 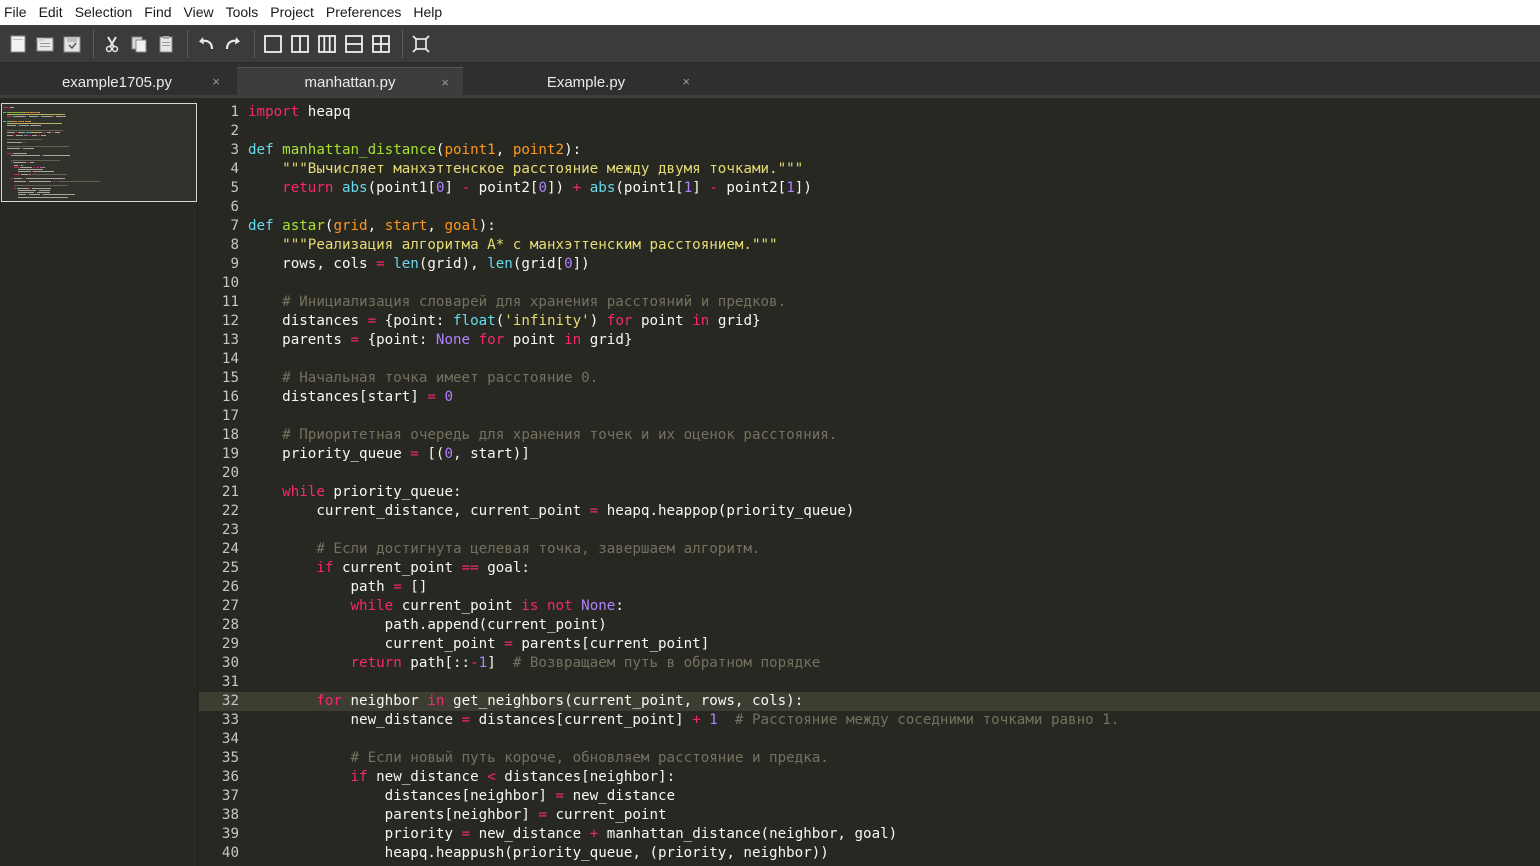 What do you see at coordinates (234, 207) in the screenshot?
I see `line-number: 6` at bounding box center [234, 207].